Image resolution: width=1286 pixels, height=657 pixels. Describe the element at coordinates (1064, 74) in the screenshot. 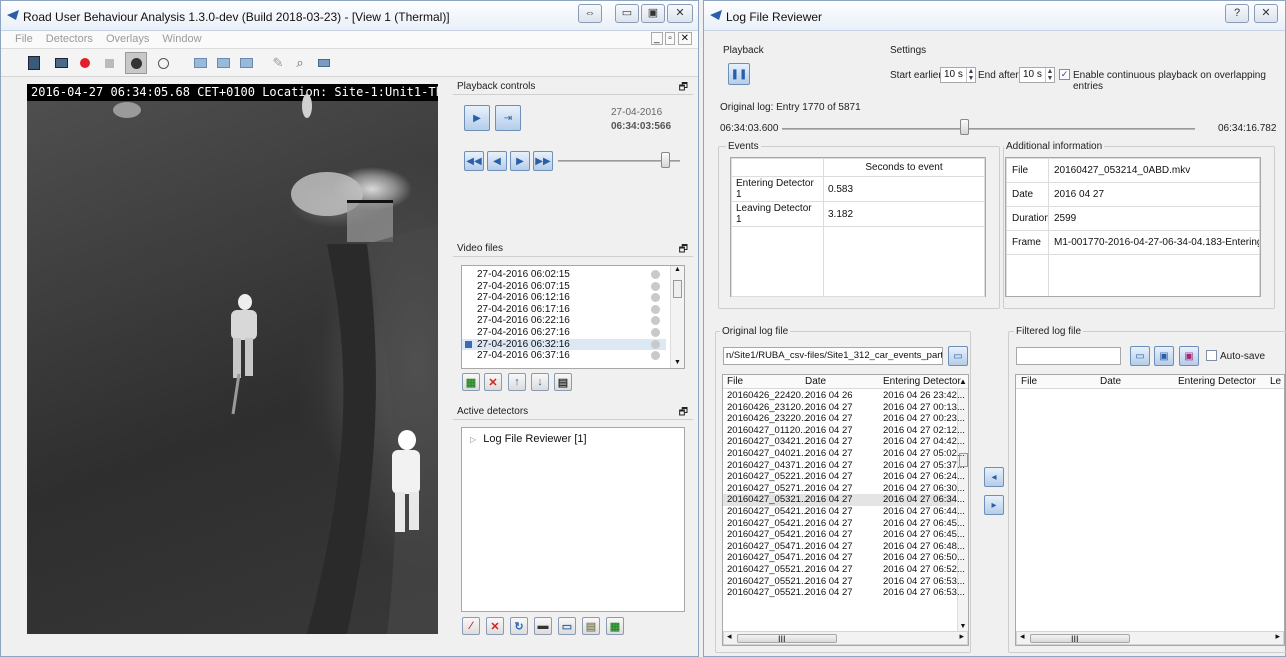

I see `continuous-playback-checkbox: ✓` at that location.